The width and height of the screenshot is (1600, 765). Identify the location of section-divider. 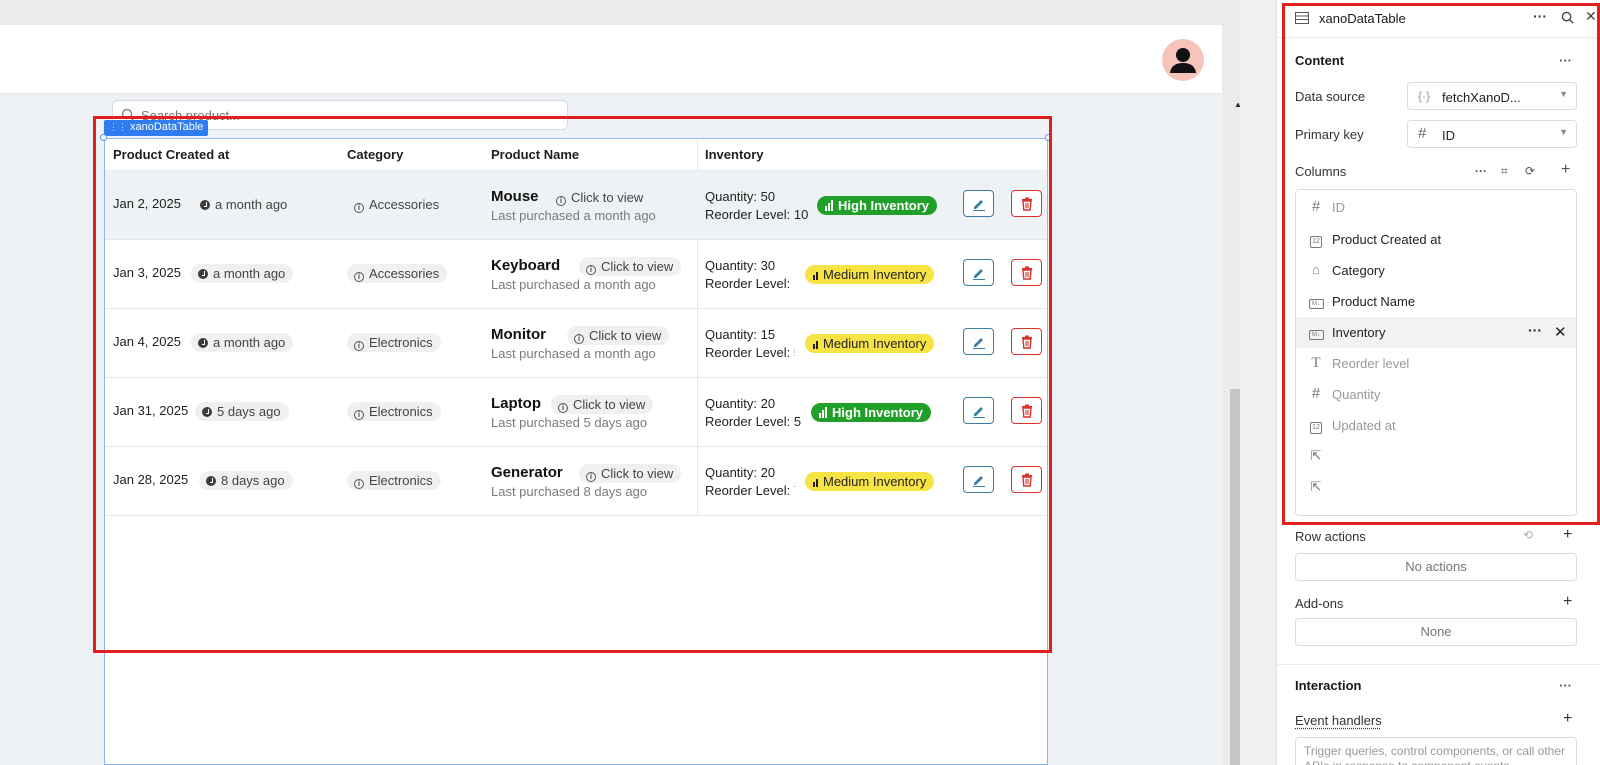
(1438, 664).